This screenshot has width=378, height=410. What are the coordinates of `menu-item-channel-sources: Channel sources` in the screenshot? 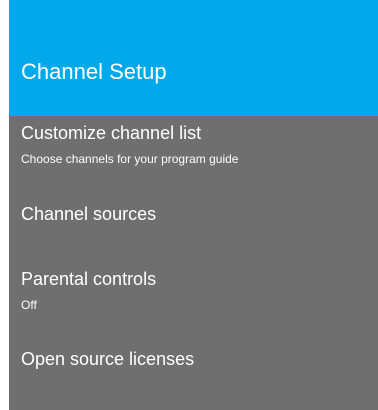 It's located at (193, 216).